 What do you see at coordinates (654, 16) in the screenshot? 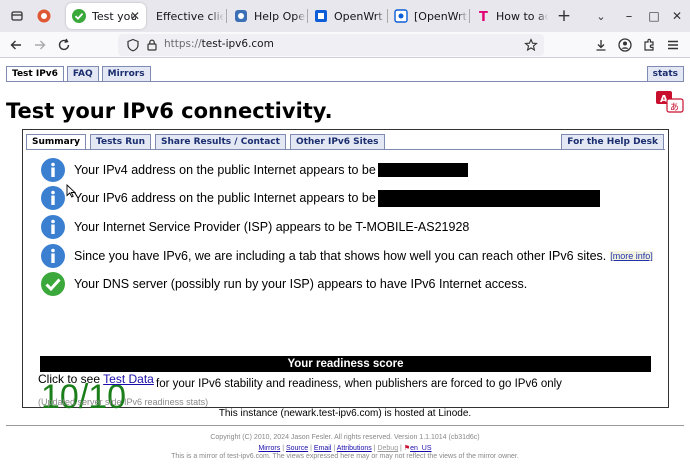
I see `maximize-button: □` at bounding box center [654, 16].